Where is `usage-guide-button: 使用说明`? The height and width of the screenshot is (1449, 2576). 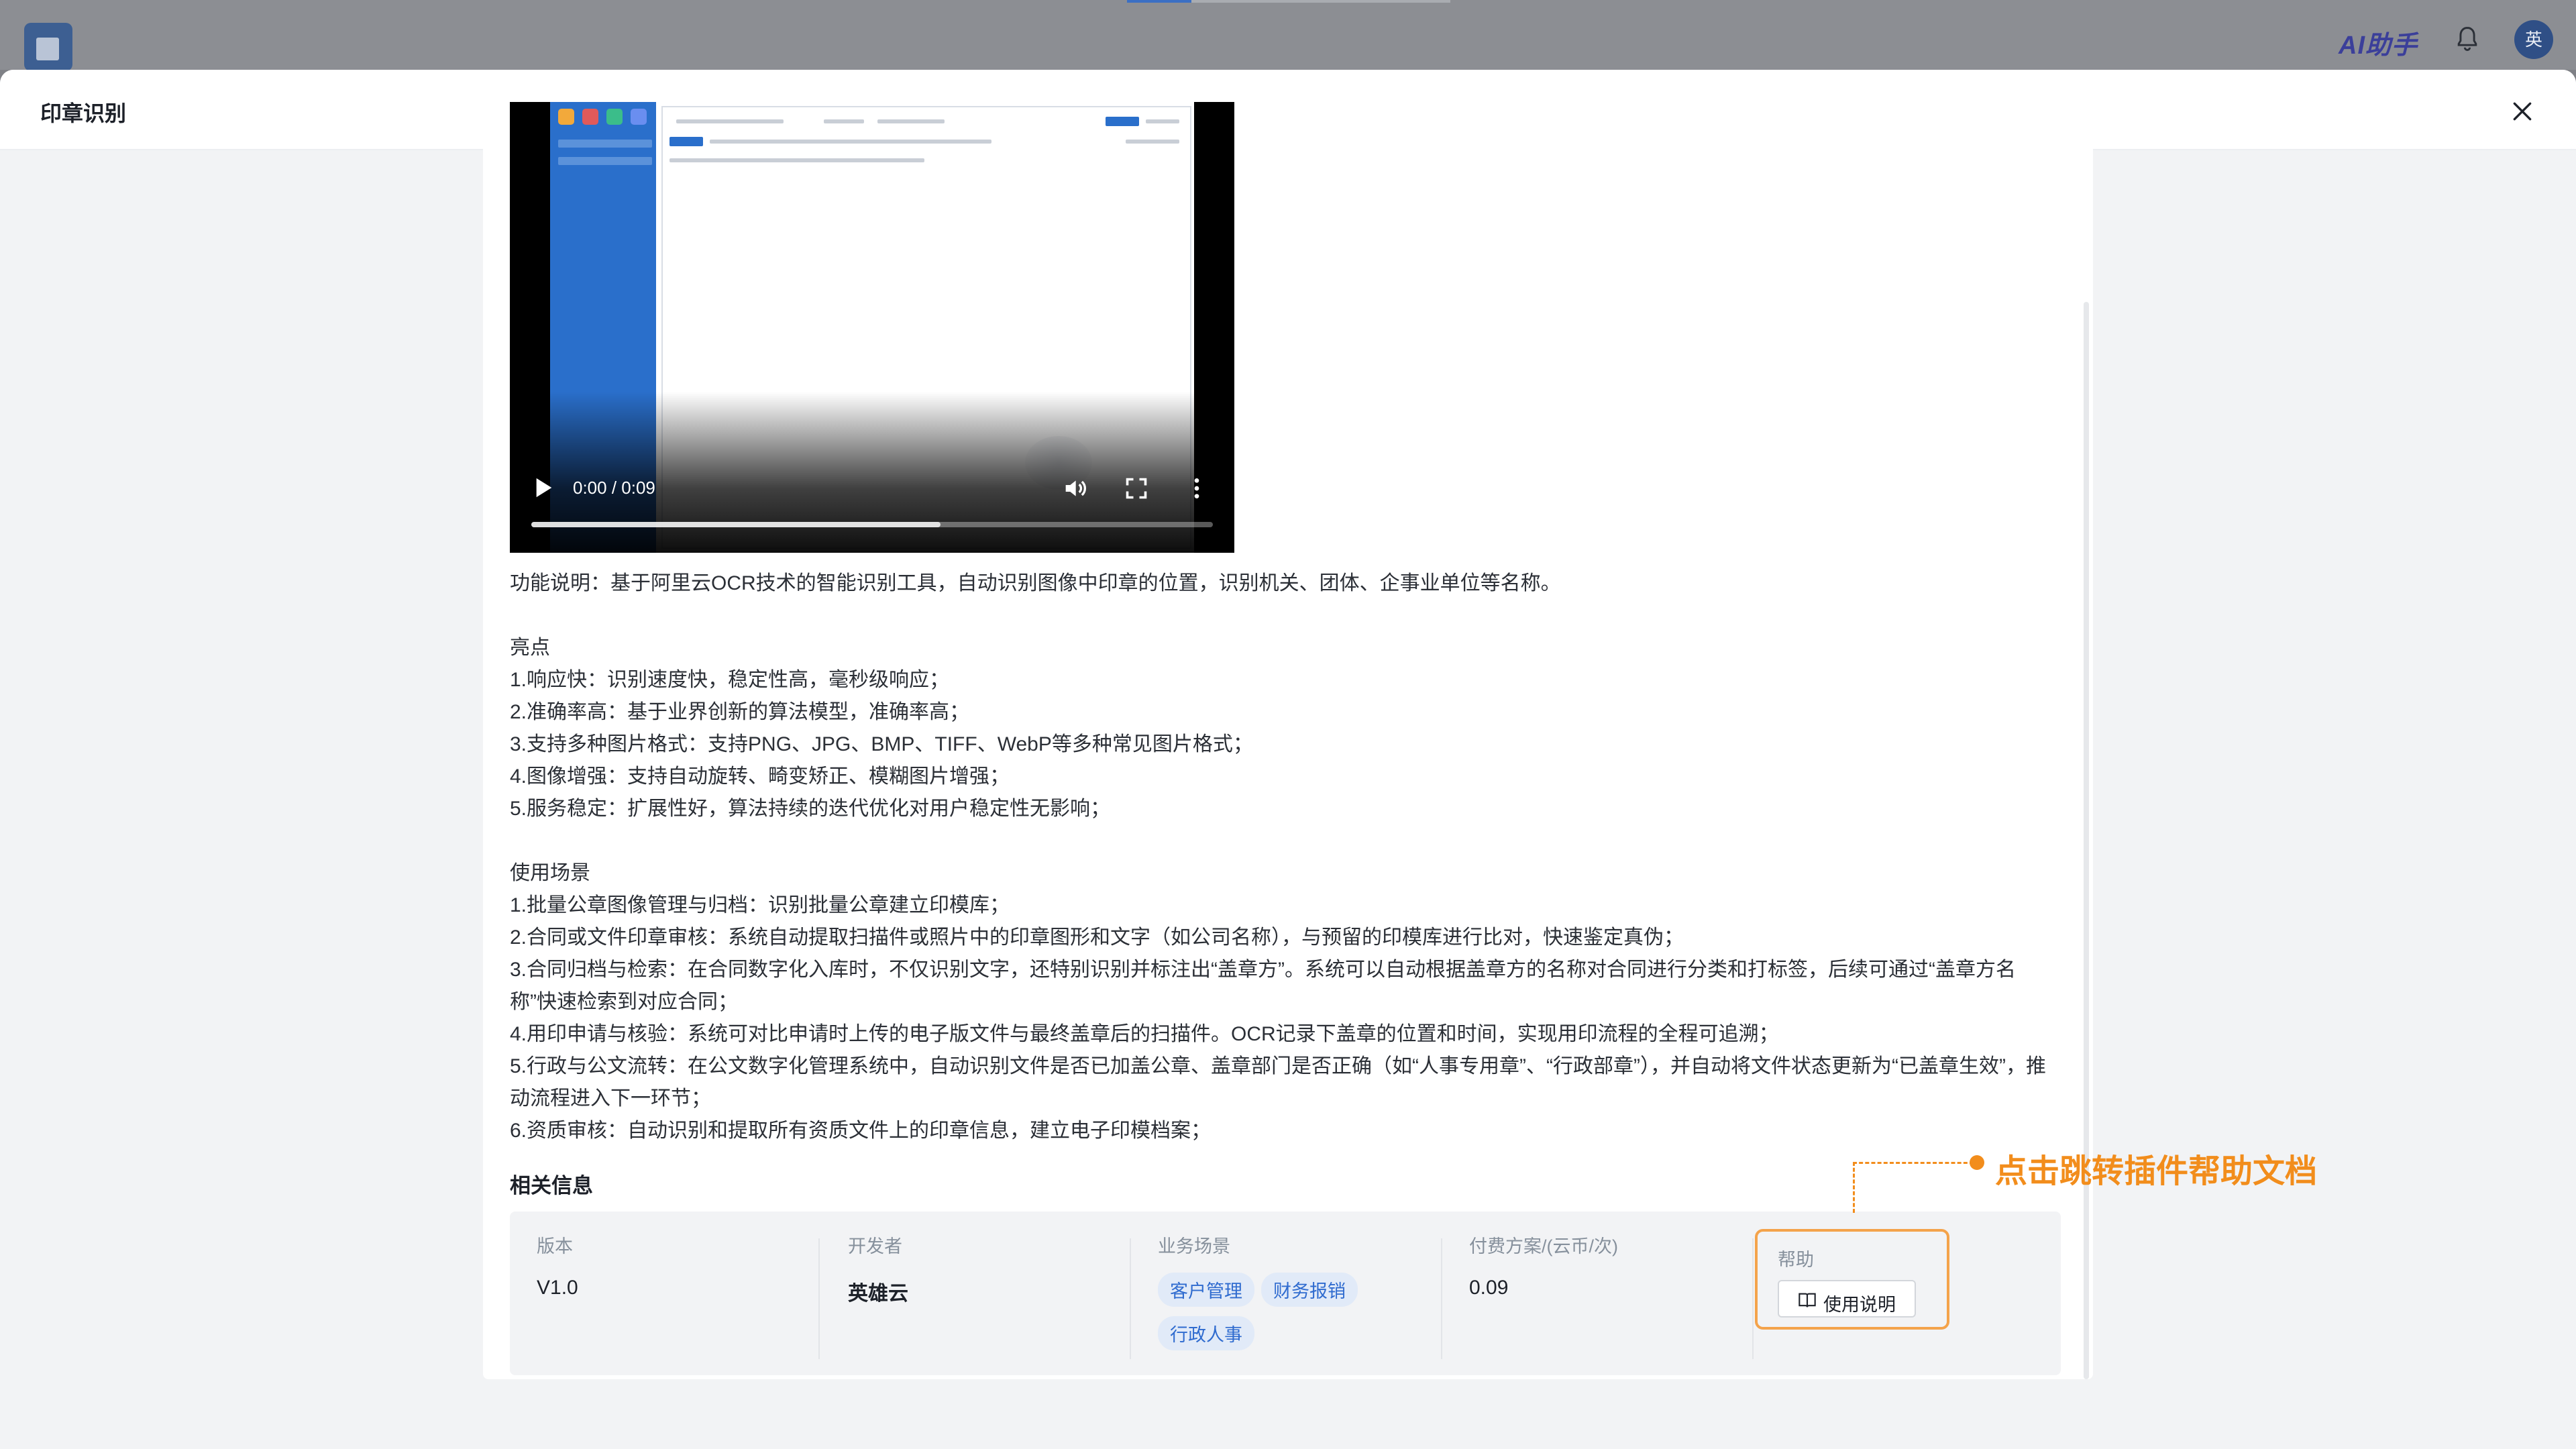 usage-guide-button: 使用说明 is located at coordinates (1847, 1299).